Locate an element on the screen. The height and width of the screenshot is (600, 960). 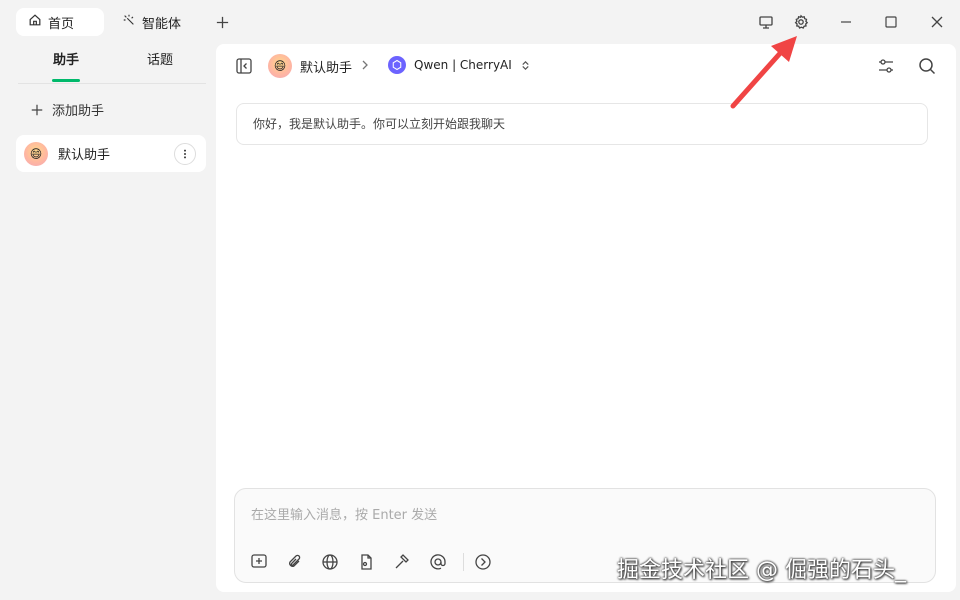
globe-icon is located at coordinates (330, 562).